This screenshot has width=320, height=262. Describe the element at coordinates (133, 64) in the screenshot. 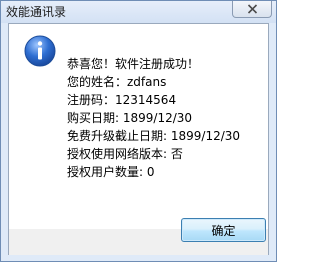

I see `message-line-congrats: 恭喜您！软件注册成功！` at that location.